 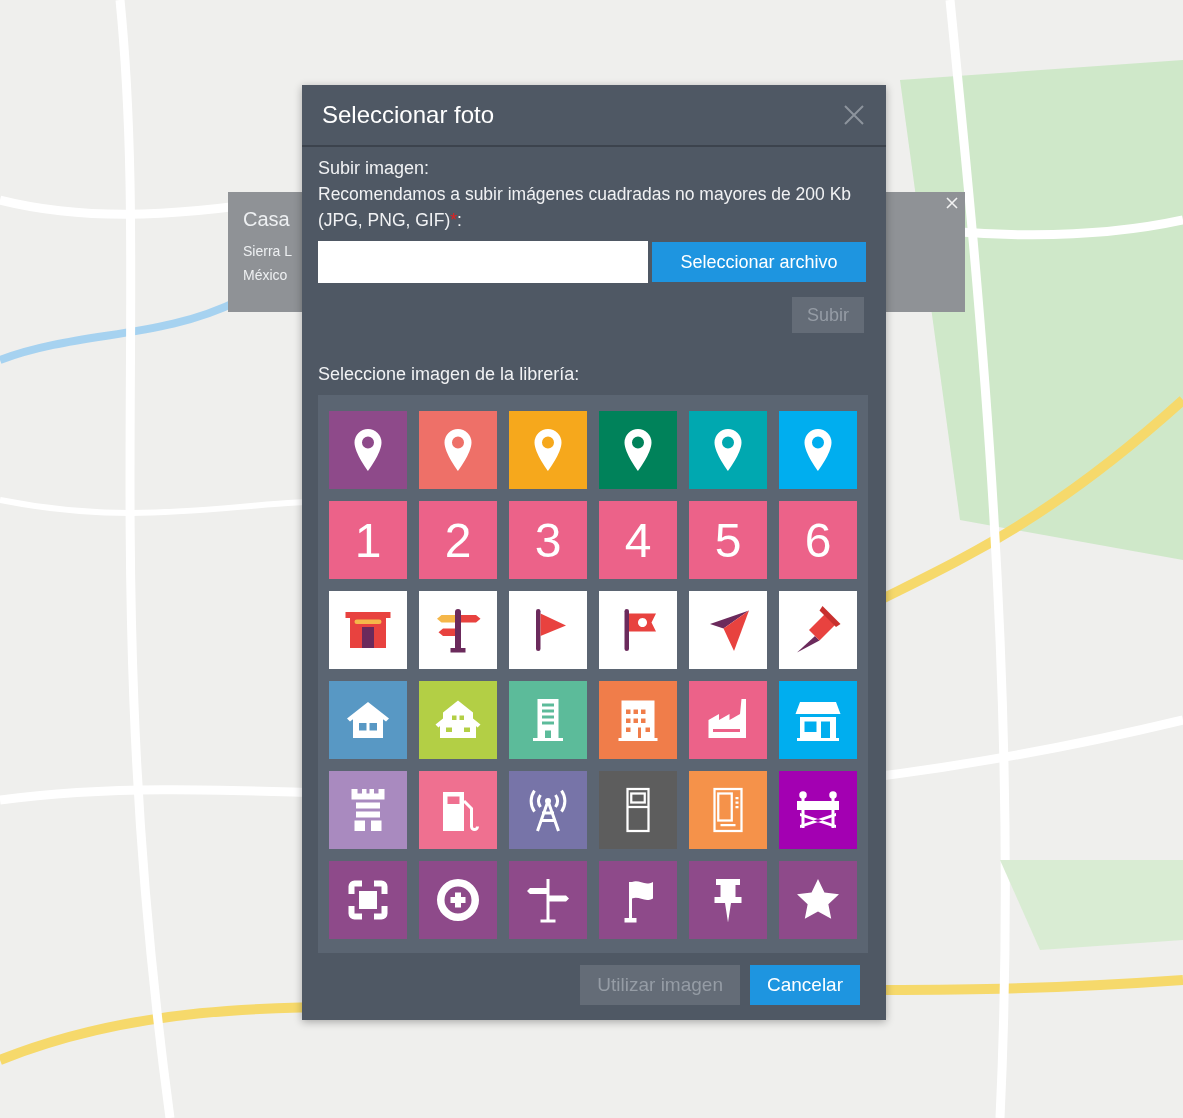 I want to click on cancel-button: Cancelar, so click(x=804, y=985).